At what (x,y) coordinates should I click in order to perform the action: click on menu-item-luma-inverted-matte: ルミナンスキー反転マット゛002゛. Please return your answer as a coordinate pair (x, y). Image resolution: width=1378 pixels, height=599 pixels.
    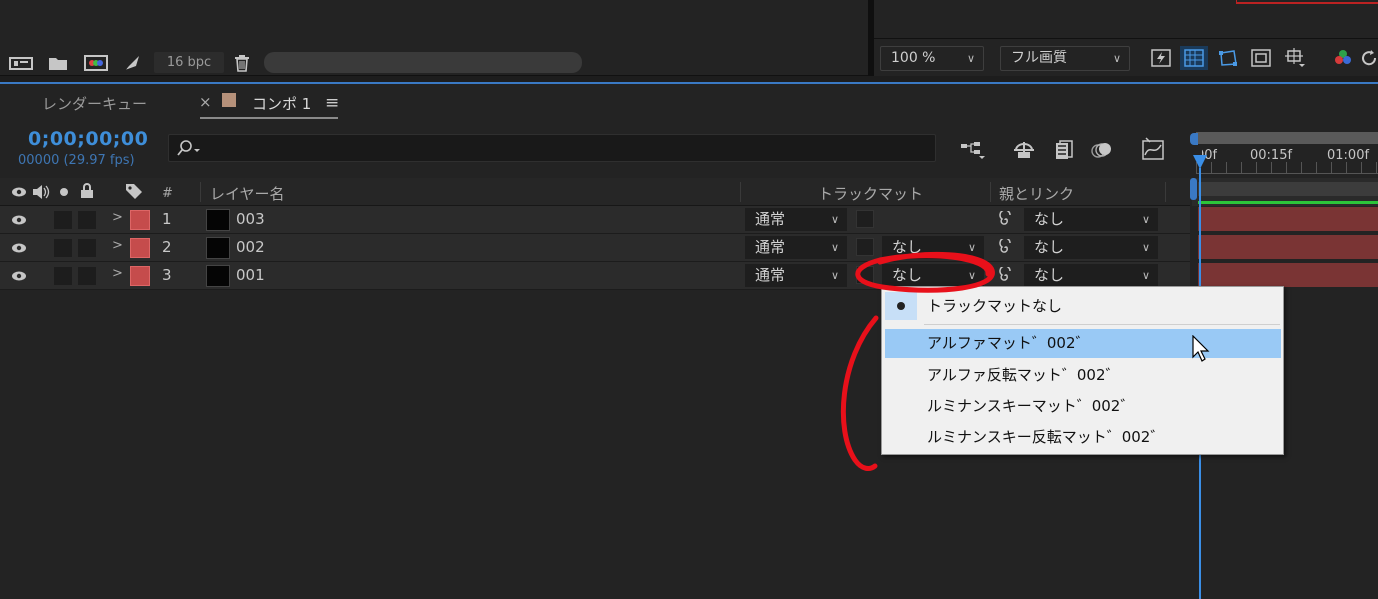
    Looking at the image, I should click on (1083, 437).